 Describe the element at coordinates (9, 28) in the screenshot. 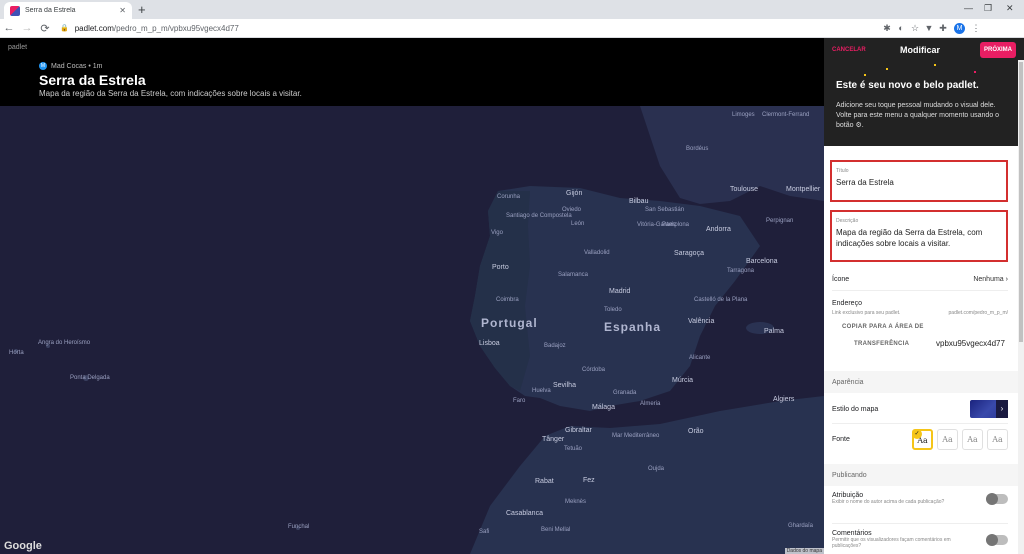

I see `back-icon: ←` at that location.